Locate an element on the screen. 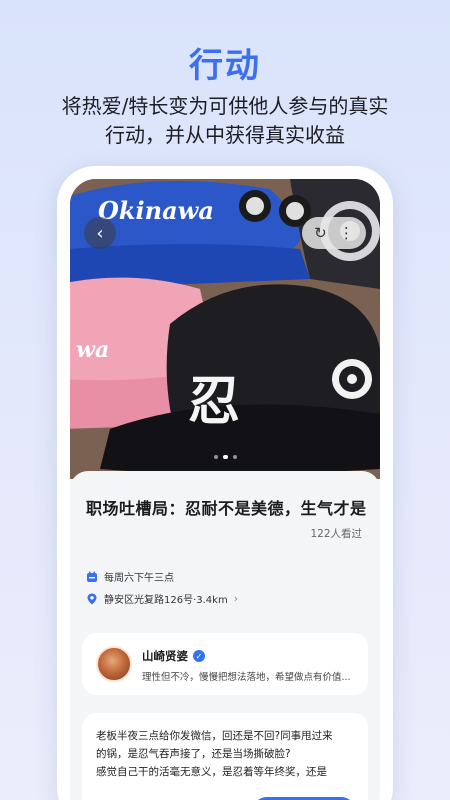  subhead-line-1: 将热爱/特长变为可供他人参与的真实 is located at coordinates (225, 106).